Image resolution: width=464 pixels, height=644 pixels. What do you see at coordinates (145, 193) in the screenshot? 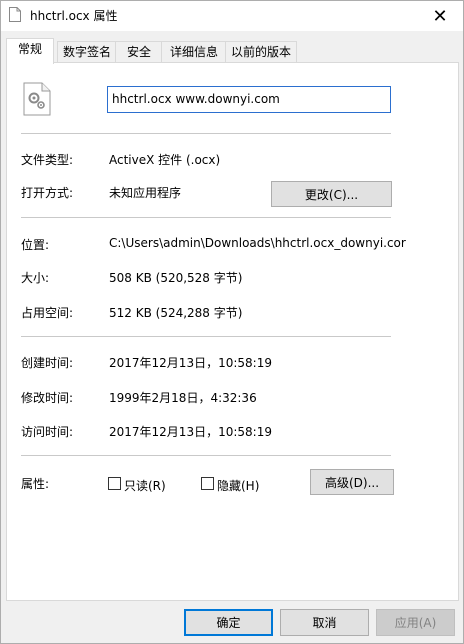
I see `opens-with-value: 未知应用程序` at bounding box center [145, 193].